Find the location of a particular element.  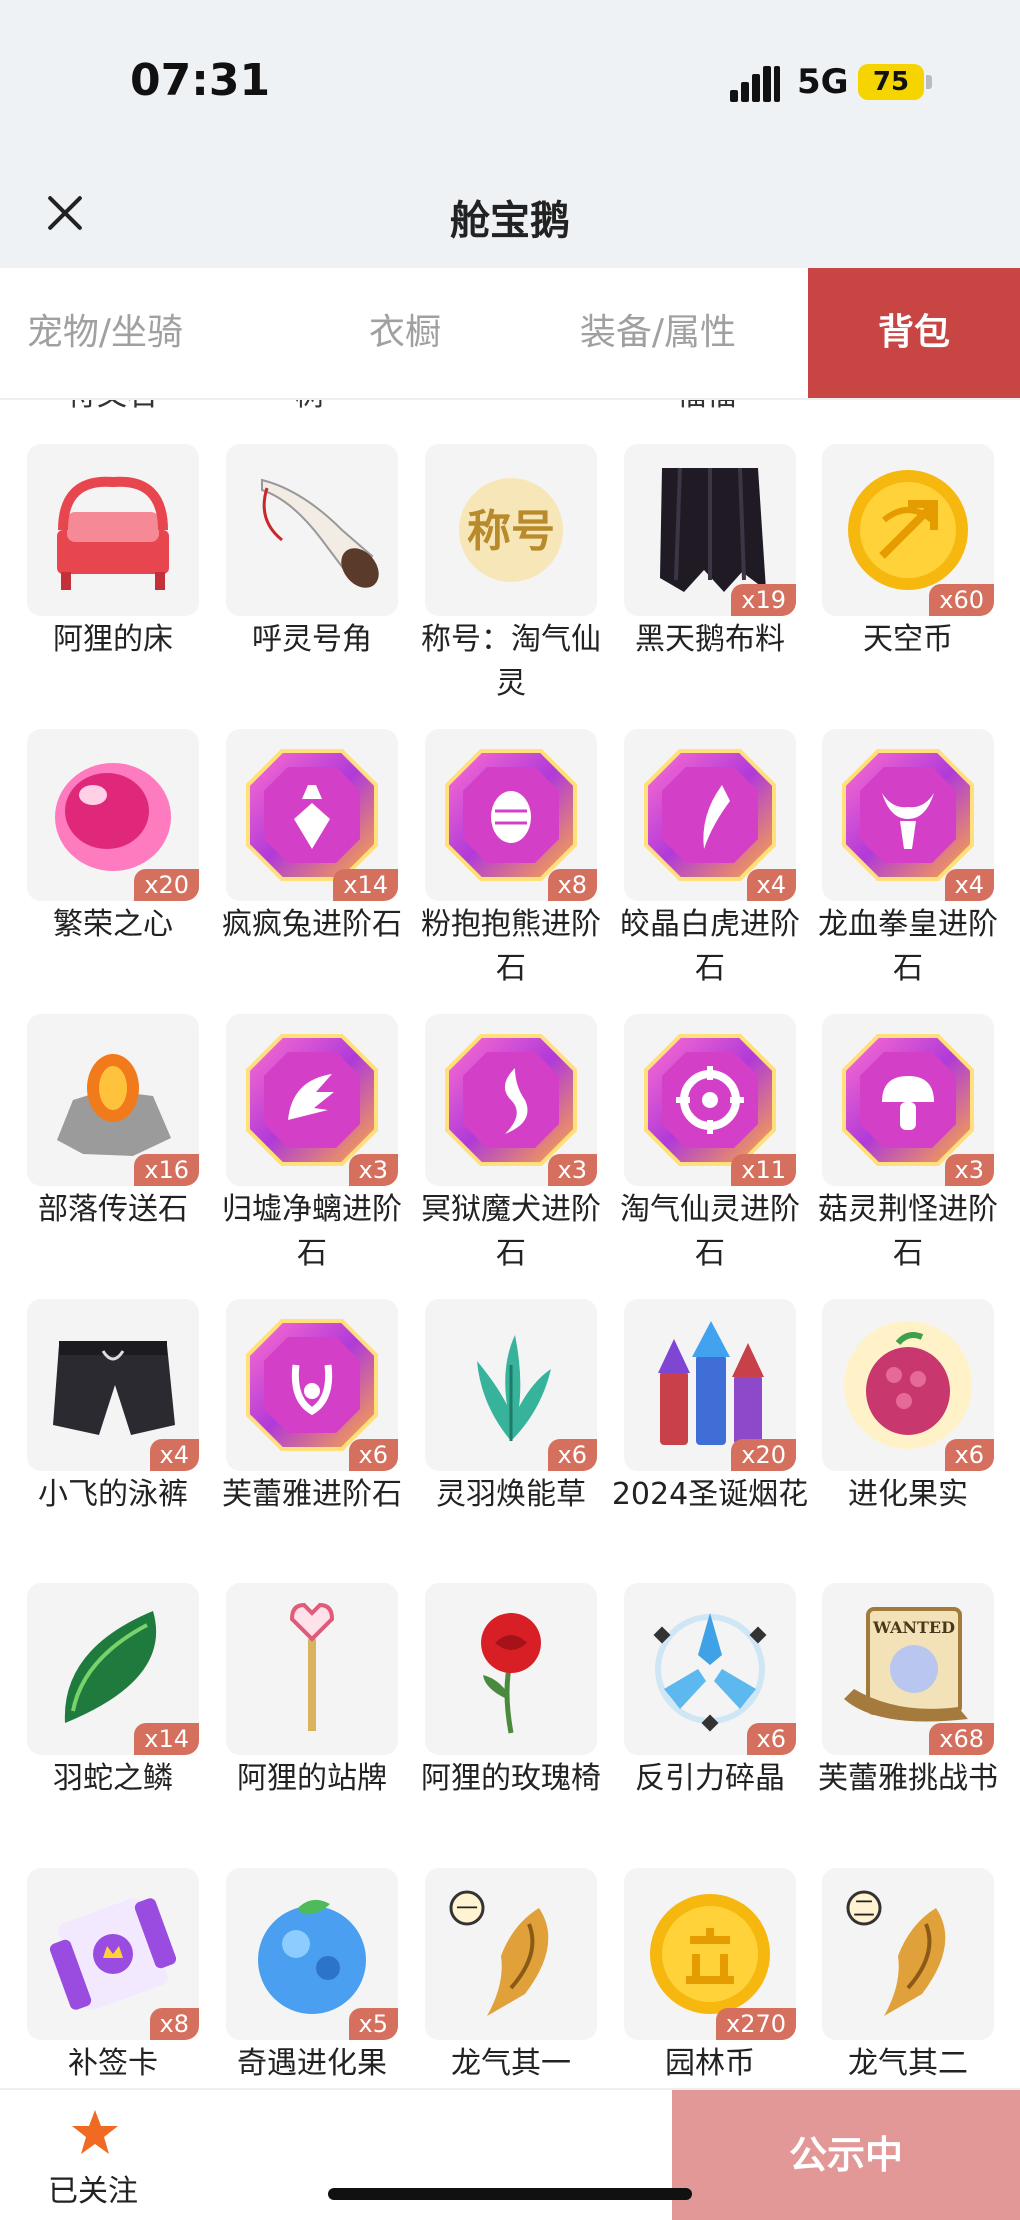

tab-equipment: 装备/属性 is located at coordinates (658, 333).